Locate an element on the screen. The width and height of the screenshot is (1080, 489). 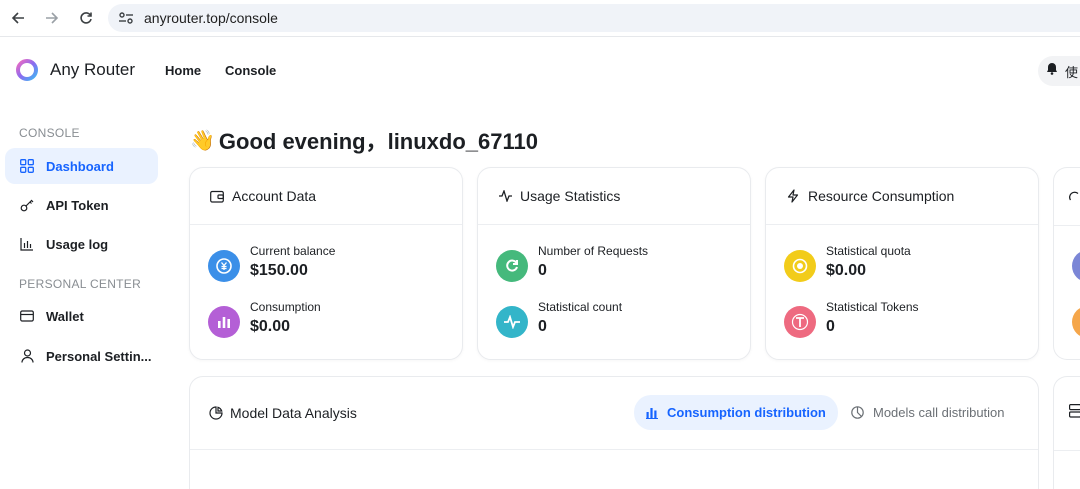
card-title: Account Data is located at coordinates (274, 196).